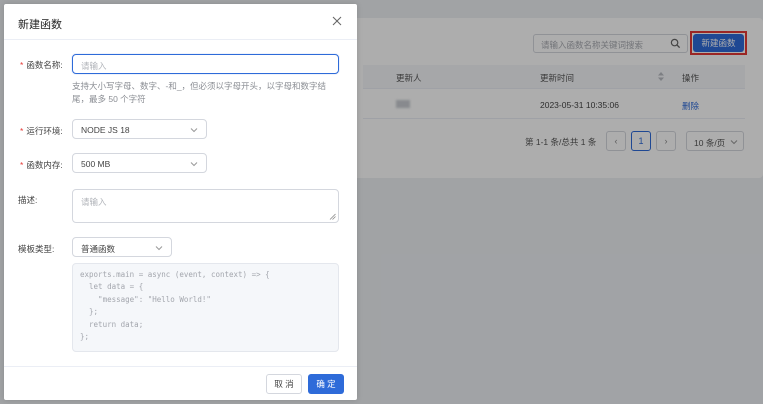 This screenshot has height=404, width=763. I want to click on code-line: let data = {, so click(112, 287).